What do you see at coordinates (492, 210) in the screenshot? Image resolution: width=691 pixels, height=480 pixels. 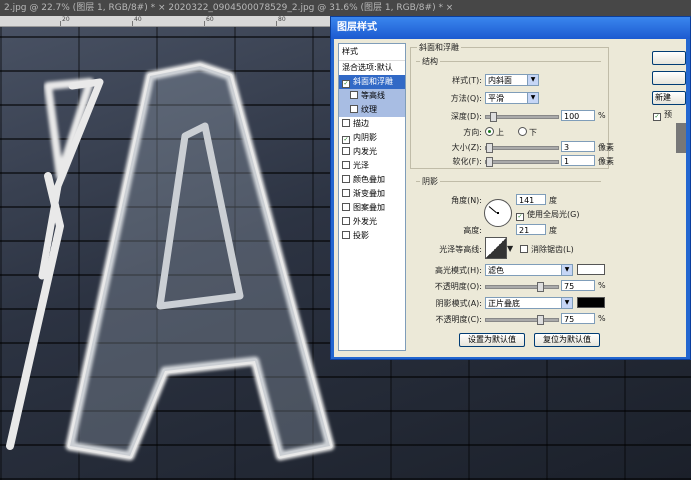 I see `dial-needle` at bounding box center [492, 210].